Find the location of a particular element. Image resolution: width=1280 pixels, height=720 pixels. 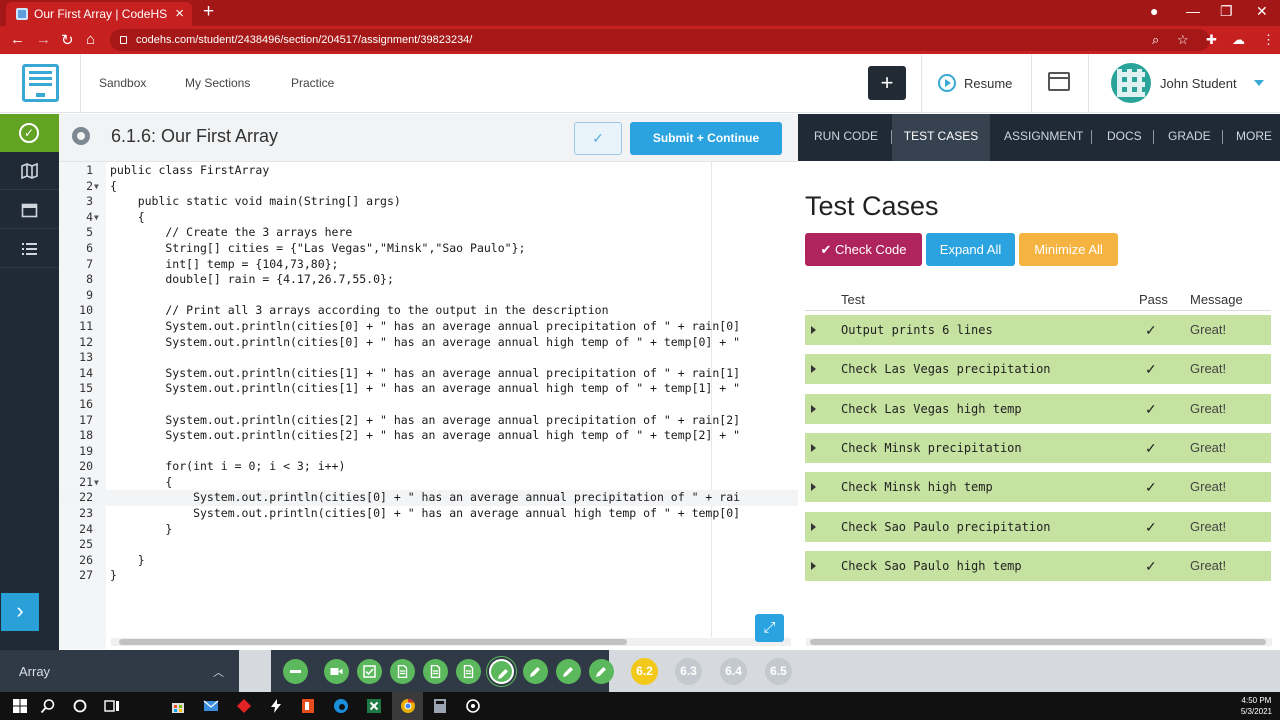

expand-sidebar-chevron-icon: › is located at coordinates (20, 612).